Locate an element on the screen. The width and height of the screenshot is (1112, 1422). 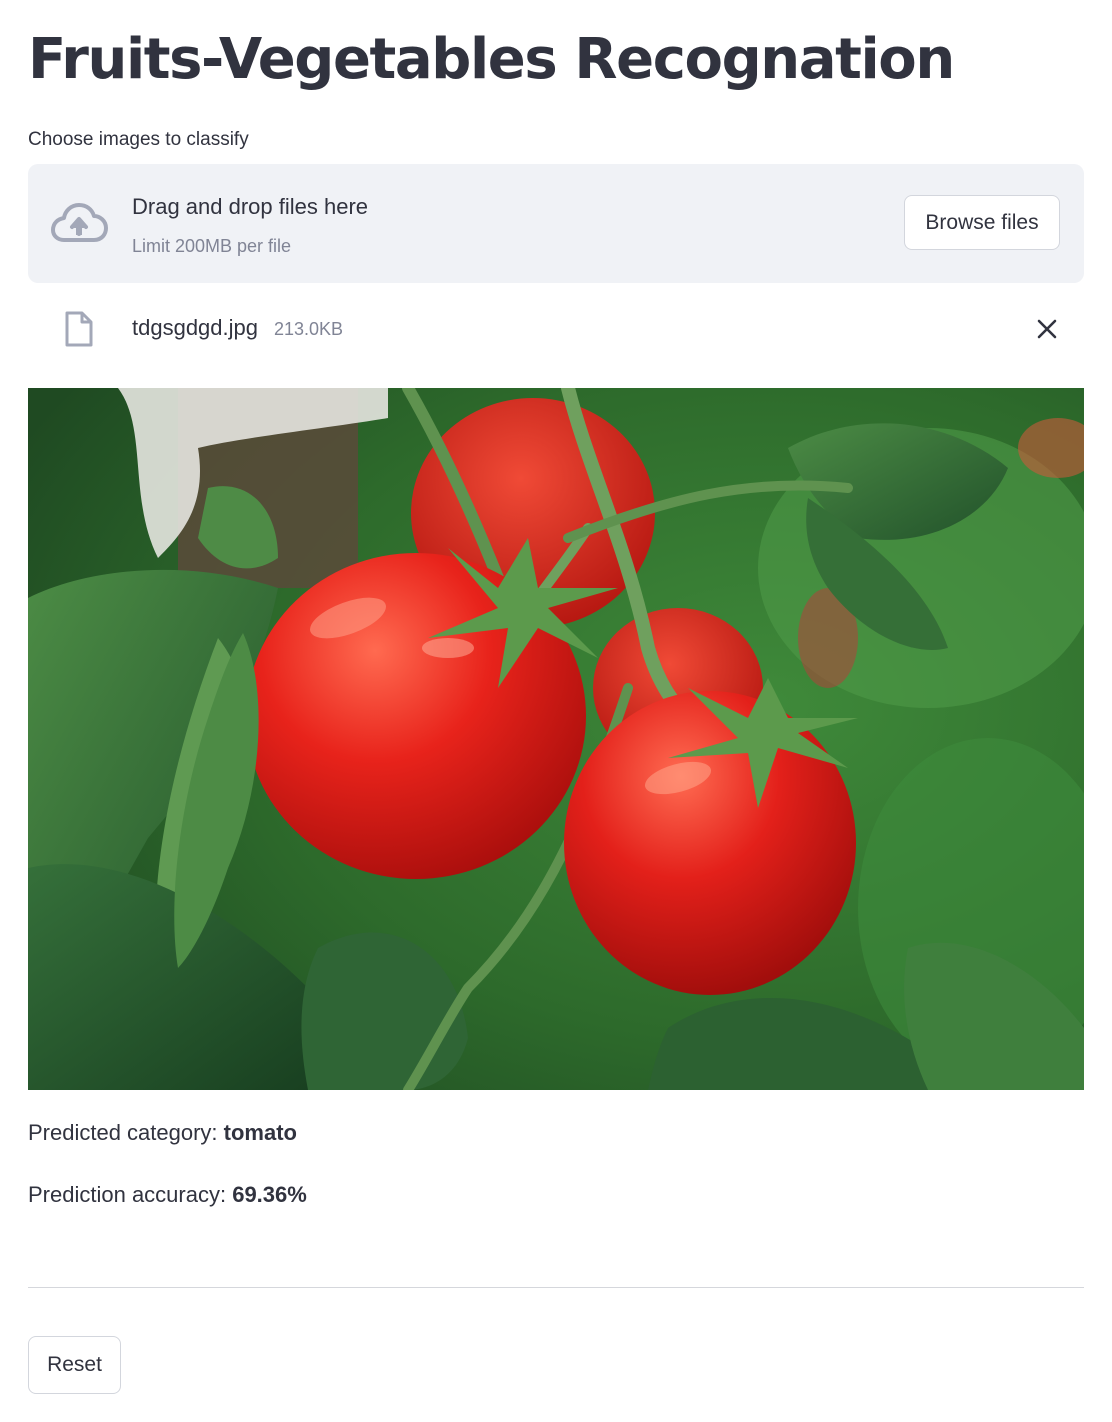
file-icon is located at coordinates (79, 329).